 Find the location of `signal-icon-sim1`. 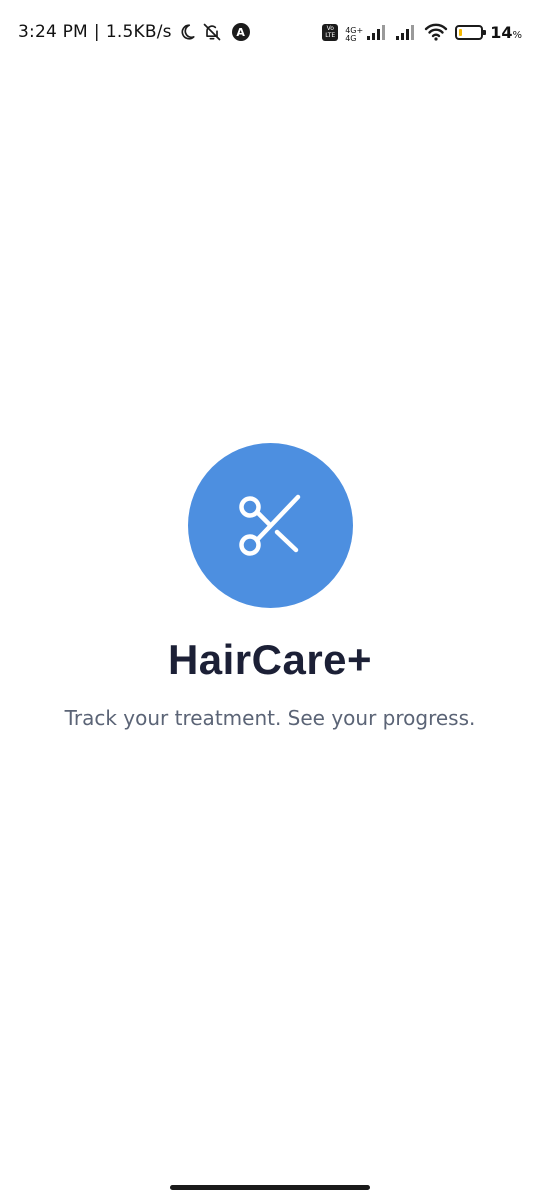

signal-icon-sim1 is located at coordinates (377, 32).